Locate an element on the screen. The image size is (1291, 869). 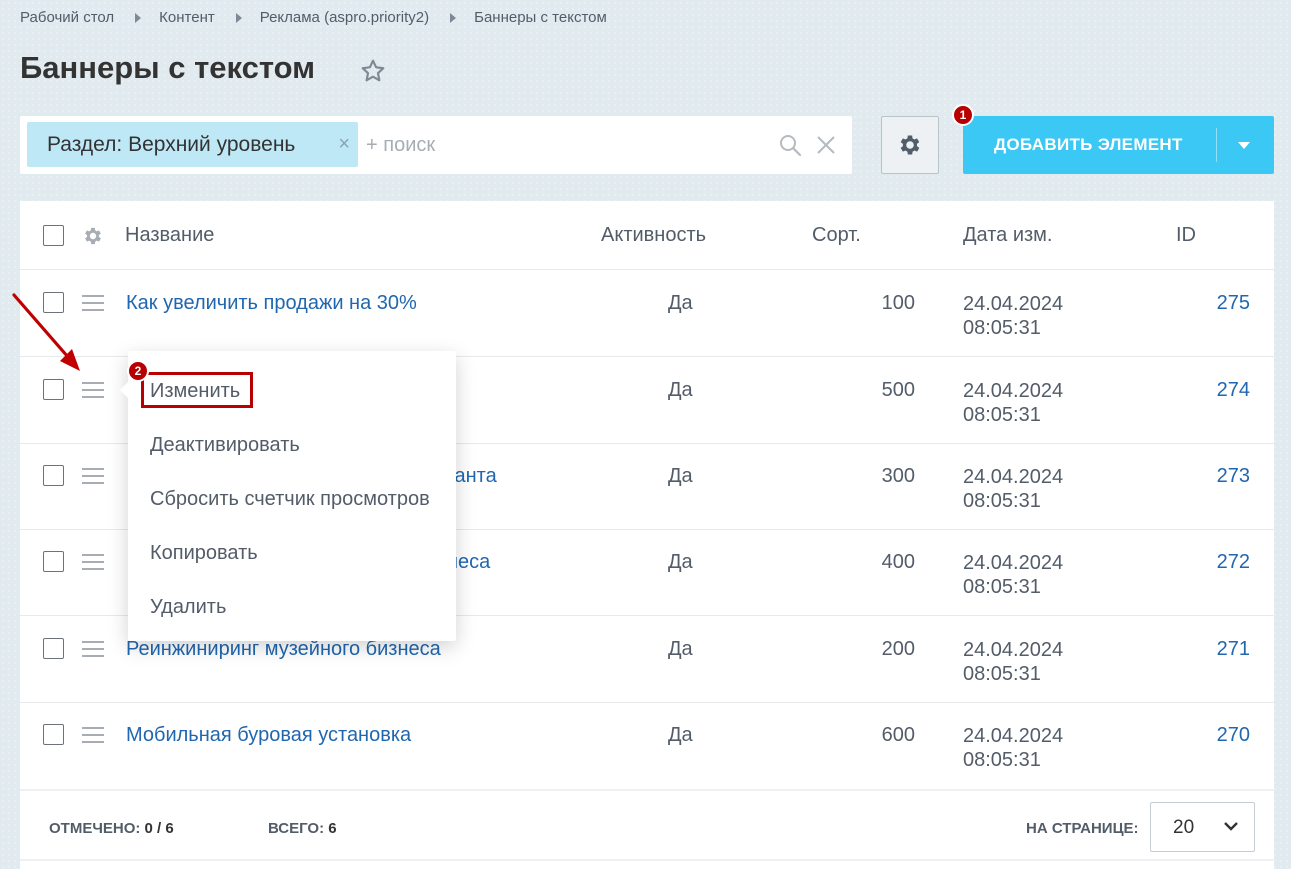
chevron-down-icon is located at coordinates (1231, 826).